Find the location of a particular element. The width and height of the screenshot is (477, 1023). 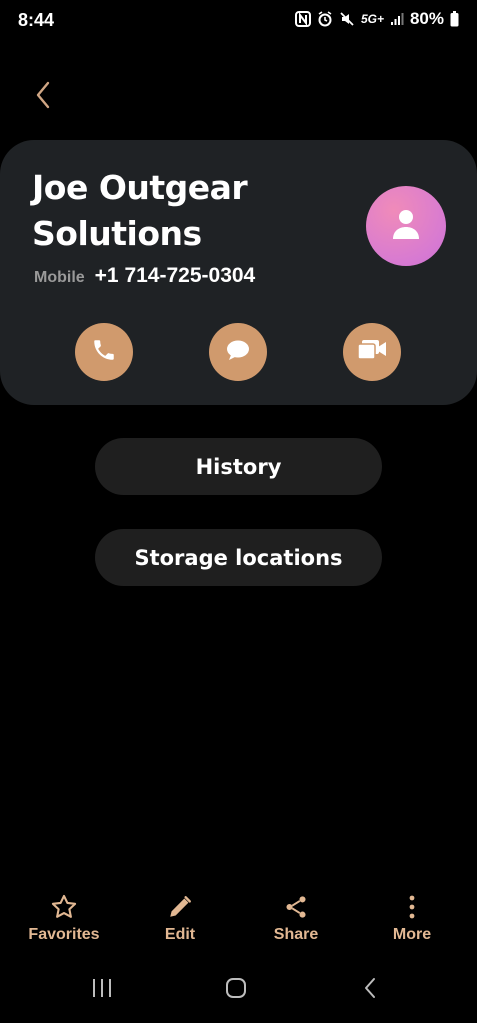

back-button is located at coordinates (43, 97).